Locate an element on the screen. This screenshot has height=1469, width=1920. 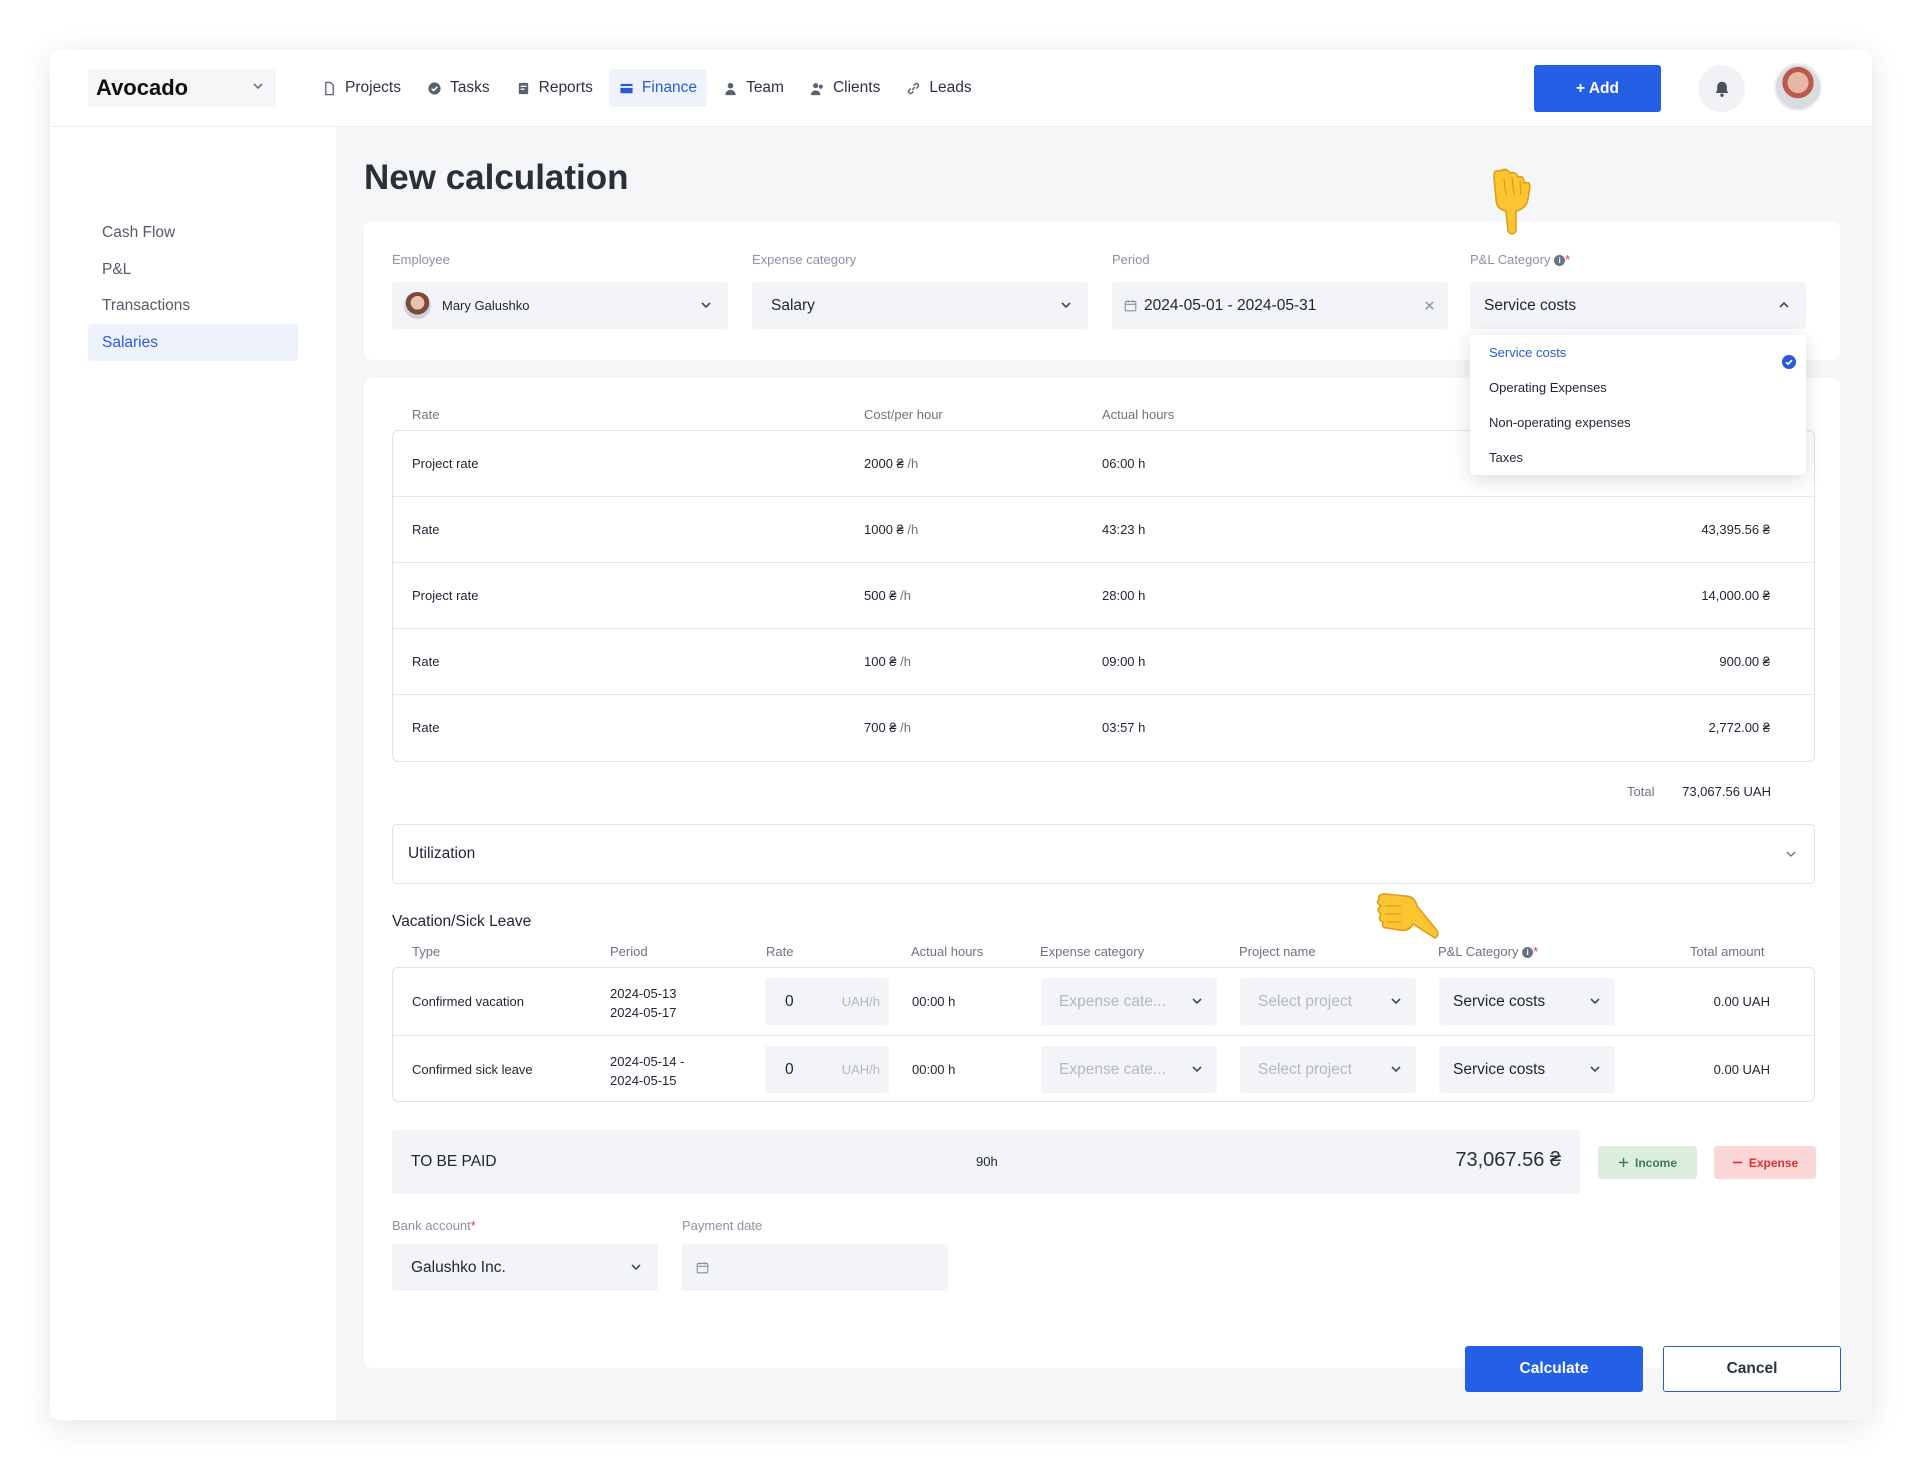
rate-amount: 900.00 ₴ is located at coordinates (1744, 661).